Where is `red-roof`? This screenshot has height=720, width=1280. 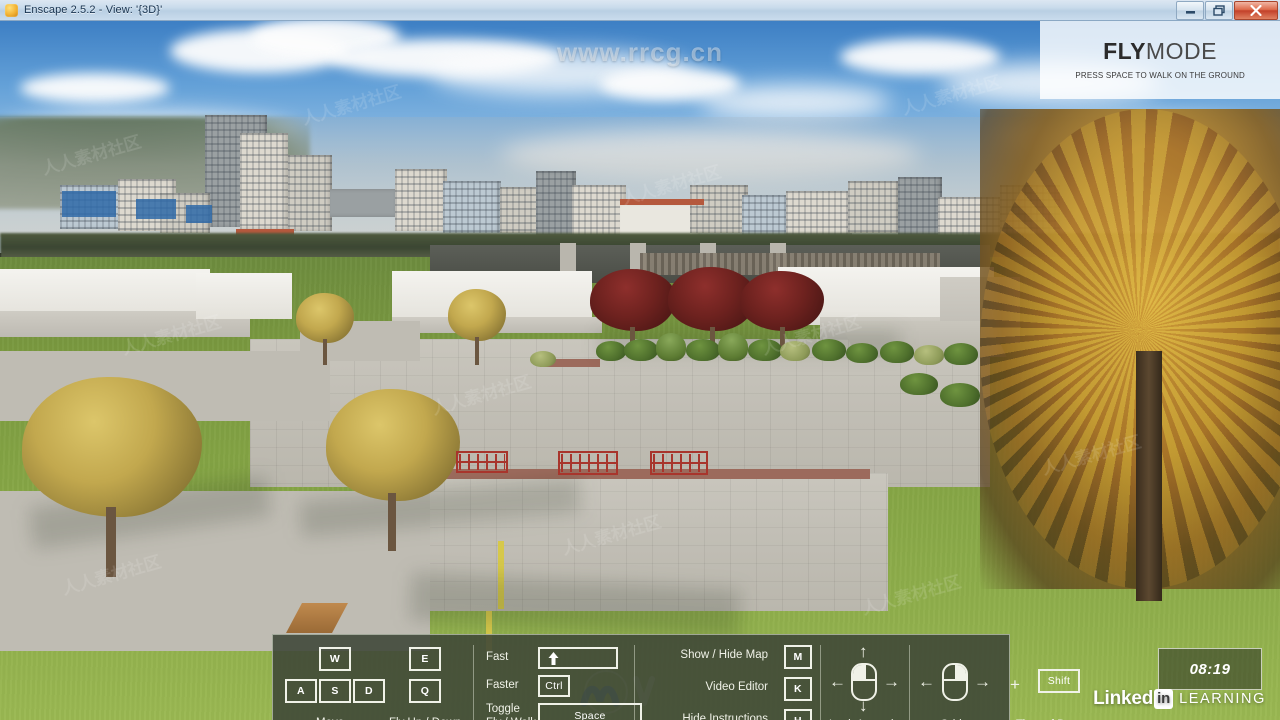 red-roof is located at coordinates (662, 202).